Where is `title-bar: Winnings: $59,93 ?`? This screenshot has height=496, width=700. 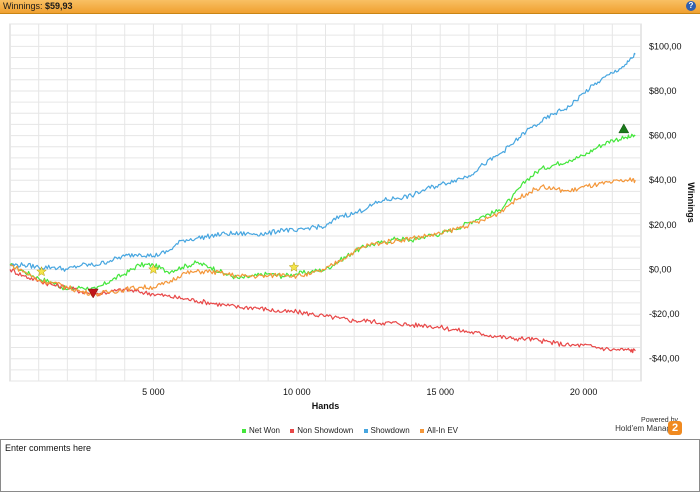 title-bar: Winnings: $59,93 ? is located at coordinates (350, 7).